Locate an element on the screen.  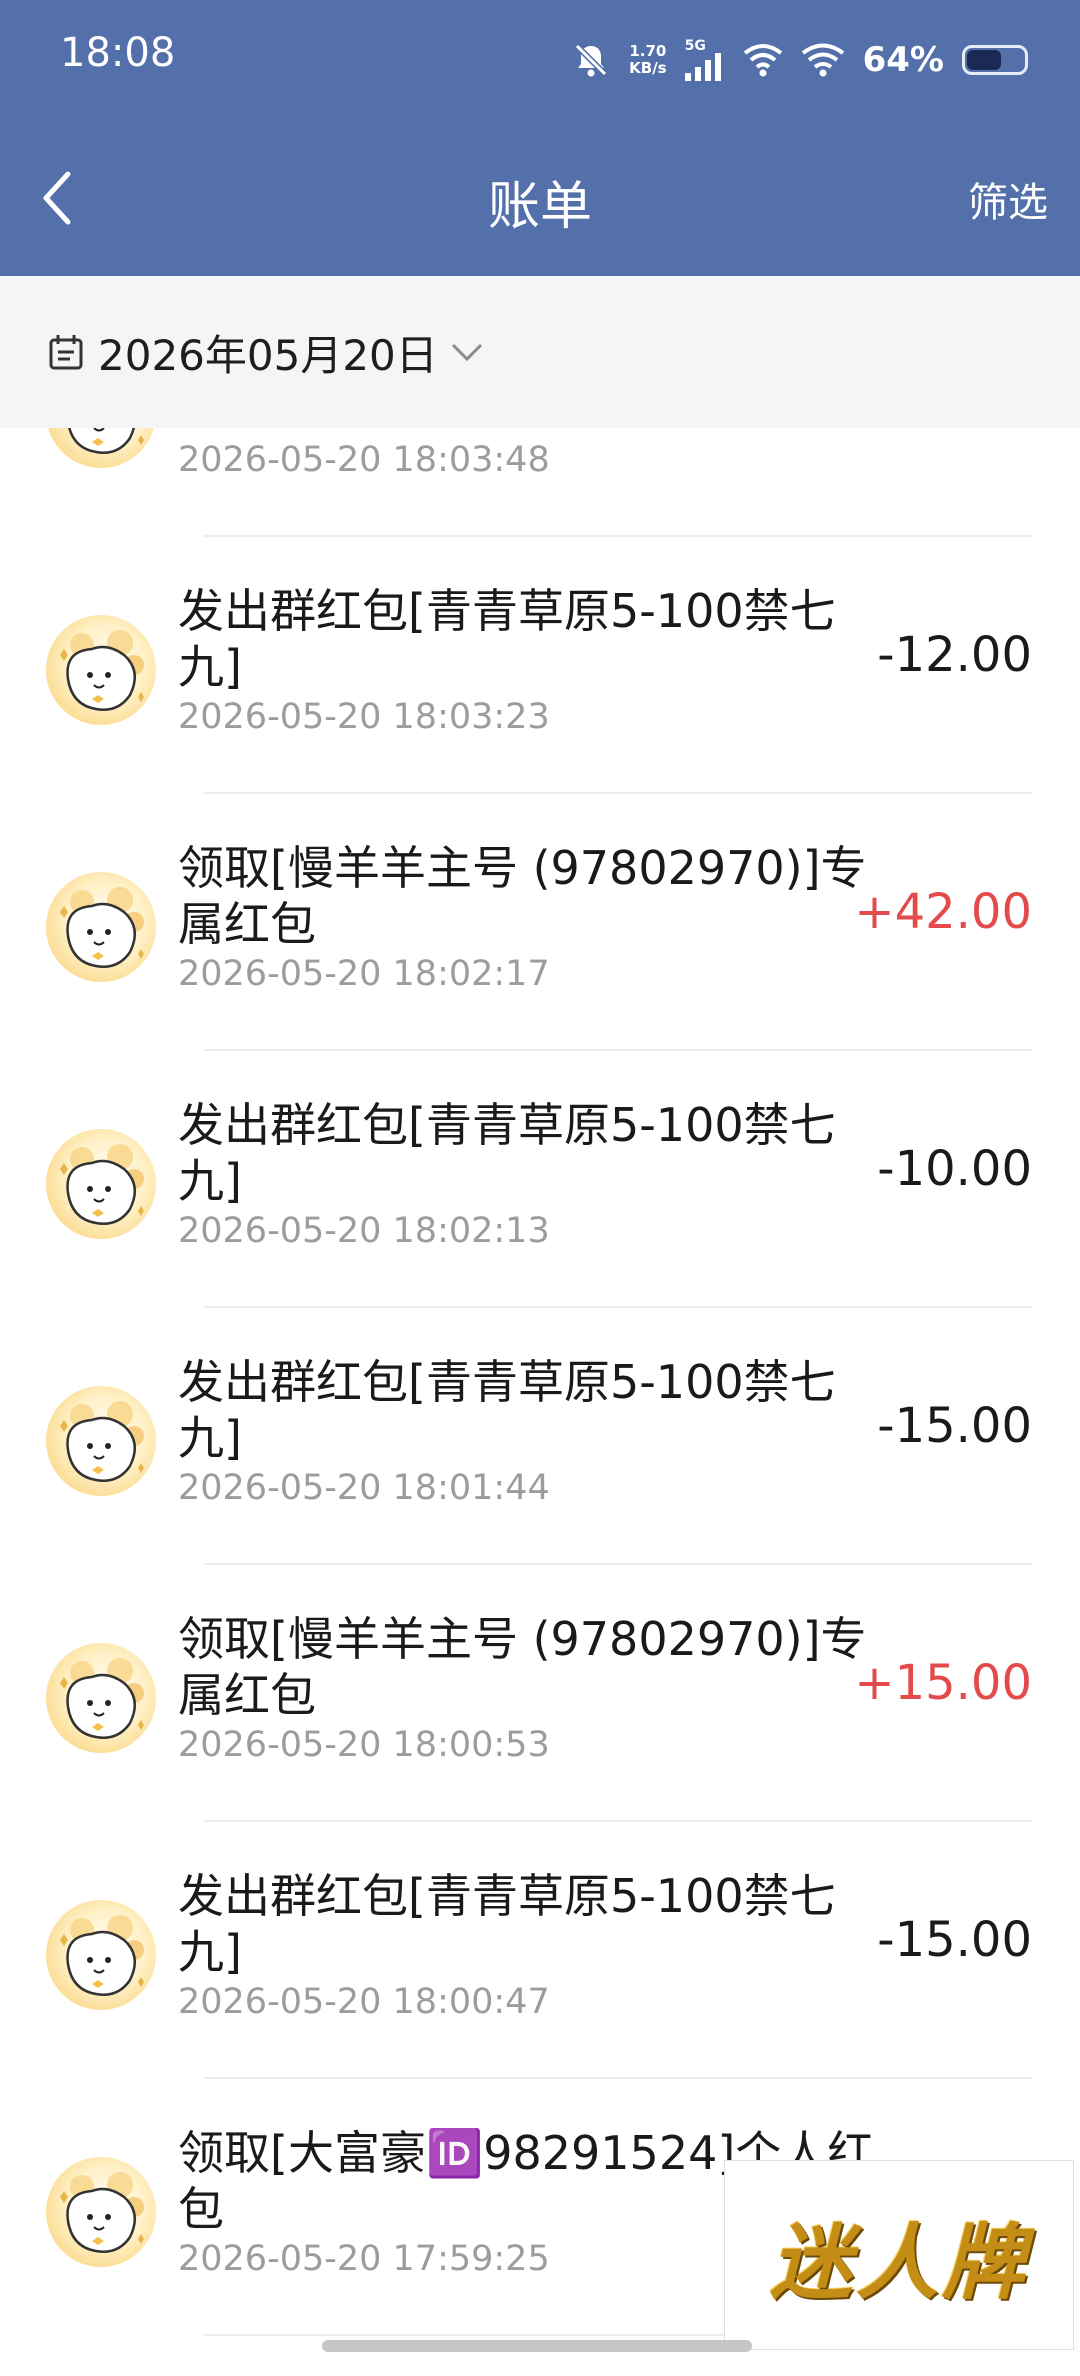
transaction-amount: -12.00 is located at coordinates (954, 655).